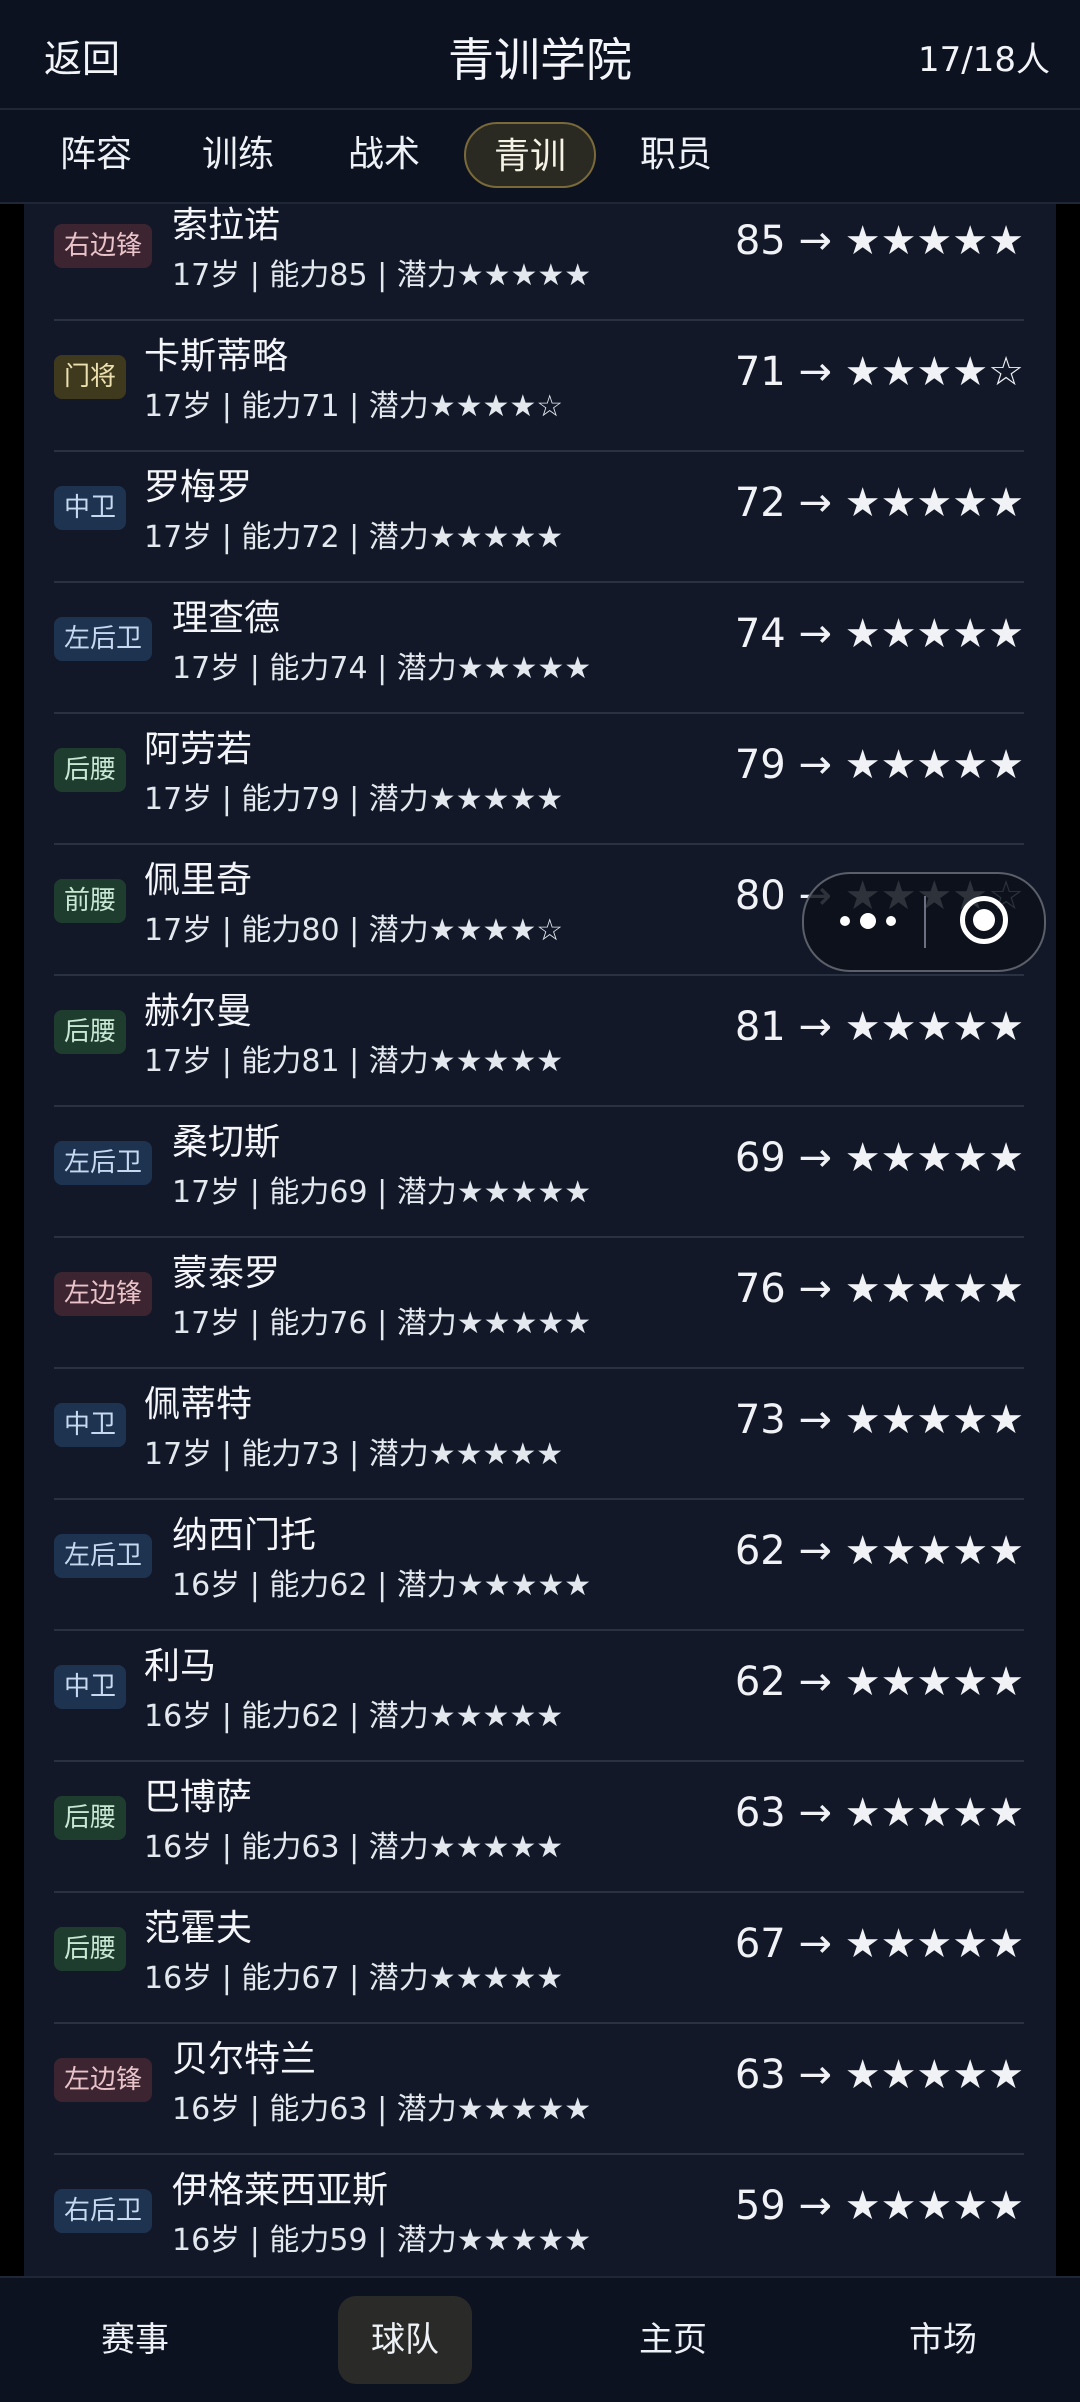  Describe the element at coordinates (539, 648) in the screenshot. I see `player-row: 左后卫 理查德 17岁 | 能力74 | 潜力★★★★★ 74 → ★★★★★` at that location.